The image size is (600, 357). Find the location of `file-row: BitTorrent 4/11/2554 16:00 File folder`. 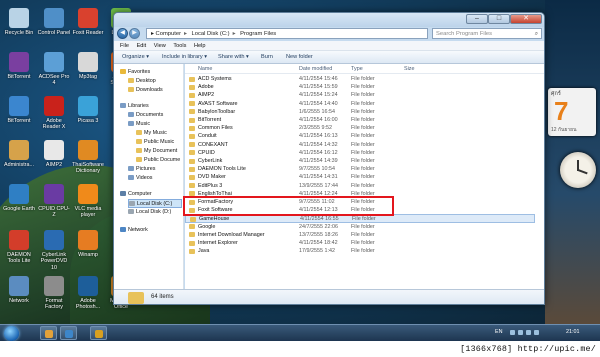

file-row: BitTorrent 4/11/2554 16:00 File folder is located at coordinates (360, 120).